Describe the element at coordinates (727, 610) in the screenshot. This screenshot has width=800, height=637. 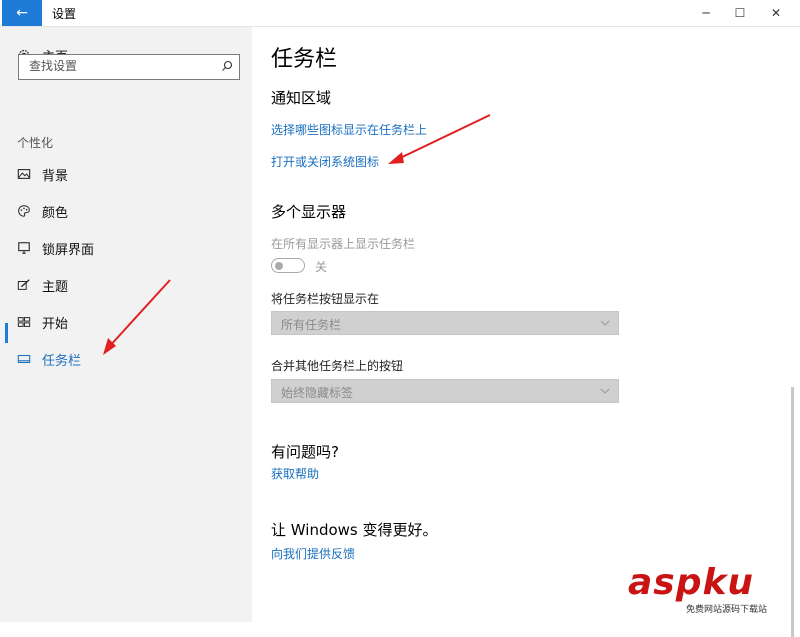
I see `watermark-subtext: 免费网站源码下载站` at that location.